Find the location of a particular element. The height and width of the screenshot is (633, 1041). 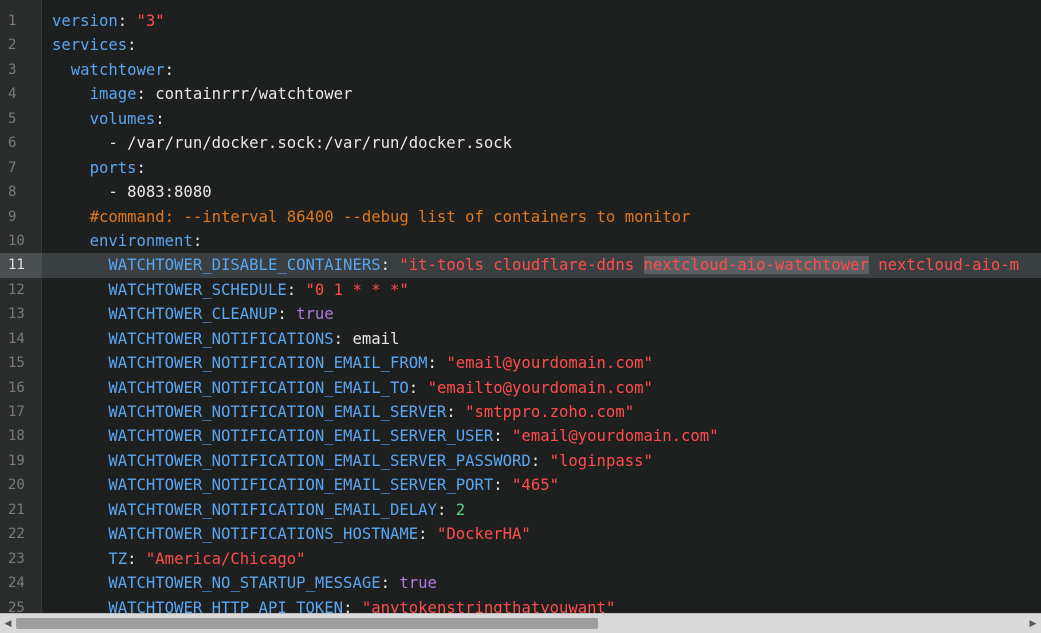

yaml-string: nextcloud-aio-m is located at coordinates (944, 265).